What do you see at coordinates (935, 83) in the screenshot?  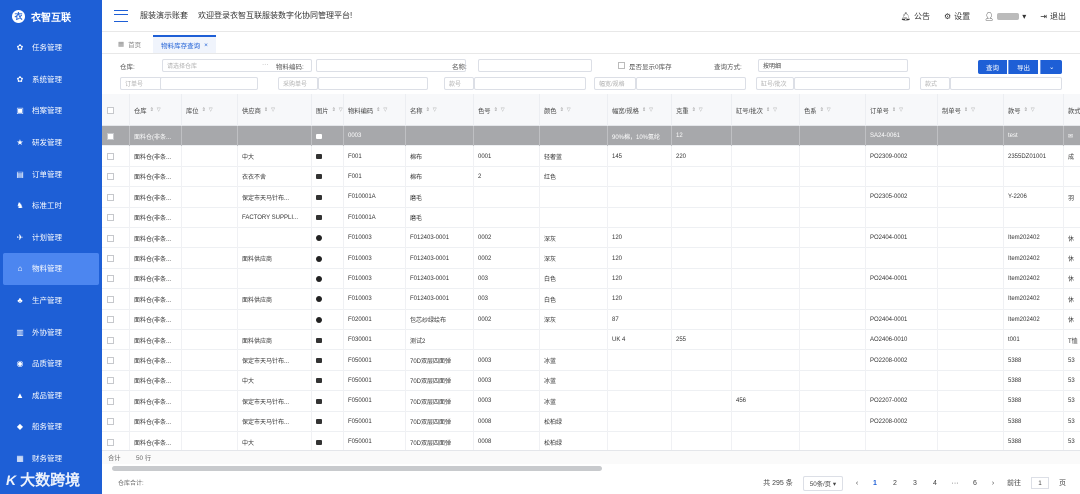 I see `style-type-select: 款式` at bounding box center [935, 83].